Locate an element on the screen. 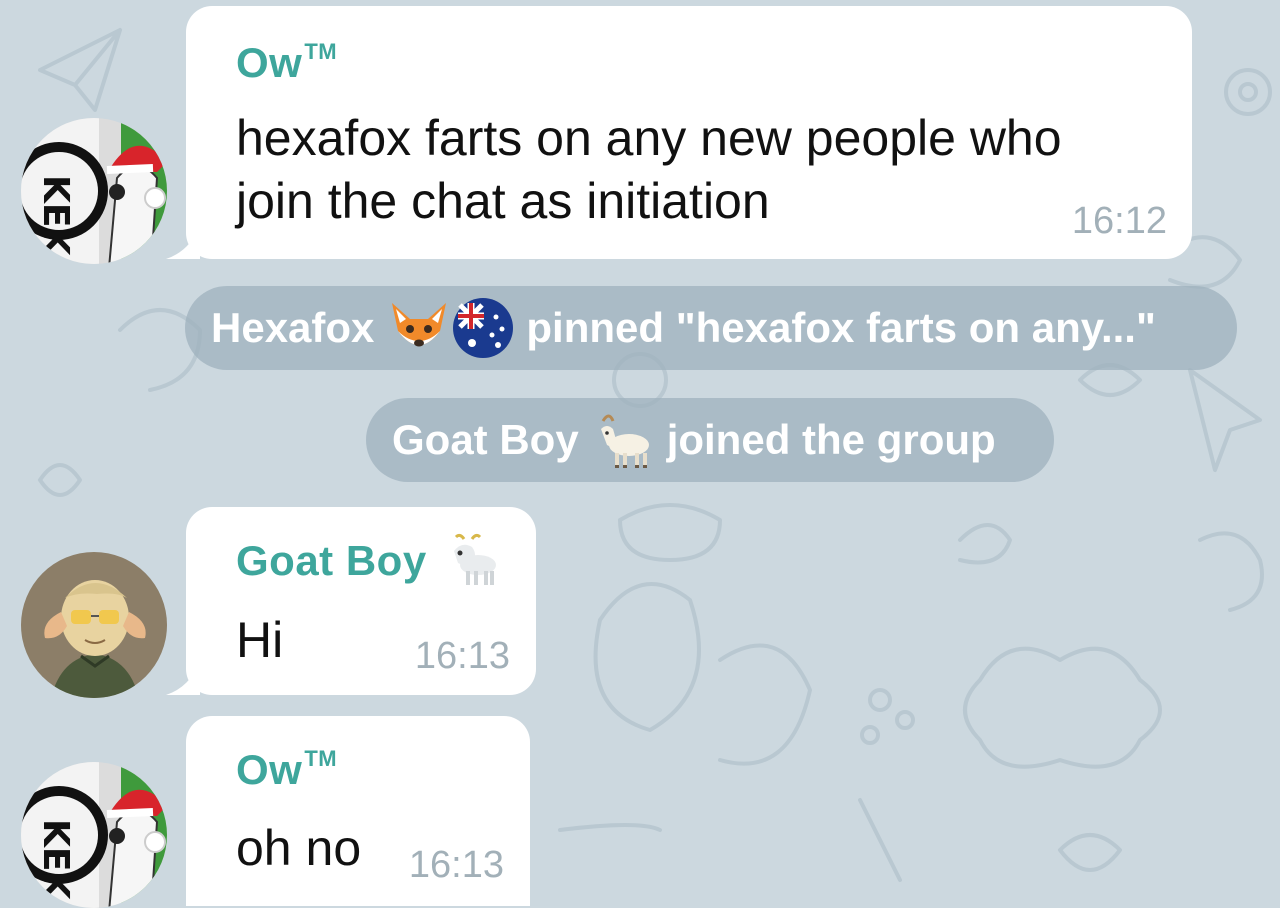  message-text-line: Hi is located at coordinates (260, 640).